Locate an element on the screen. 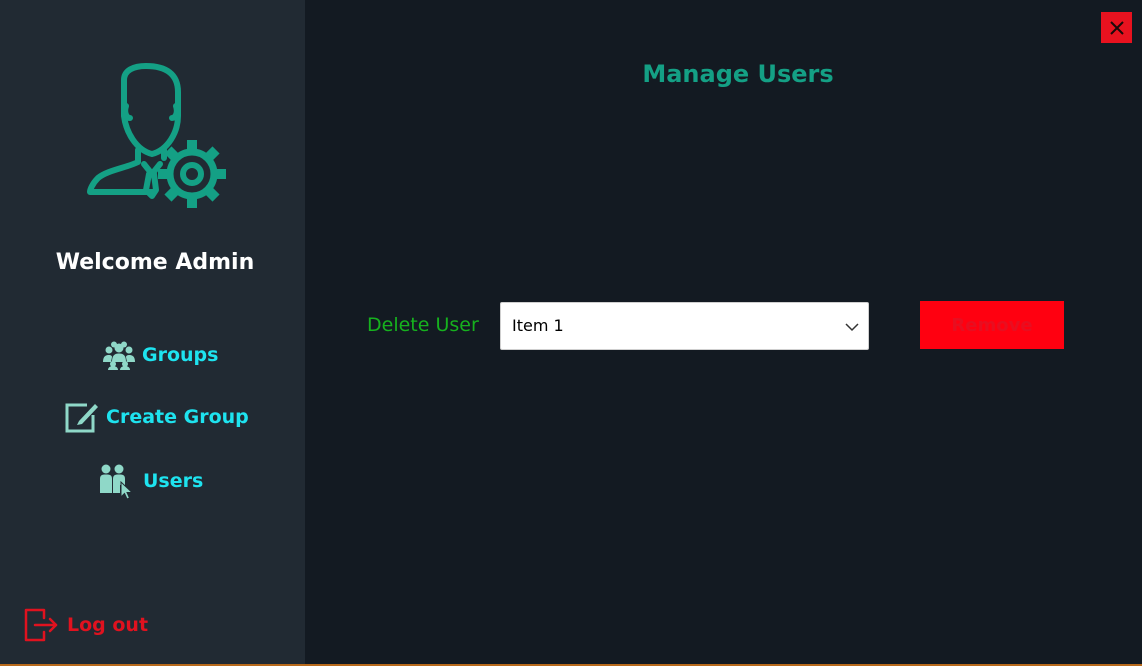 The height and width of the screenshot is (666, 1142). close-button is located at coordinates (1116, 27).